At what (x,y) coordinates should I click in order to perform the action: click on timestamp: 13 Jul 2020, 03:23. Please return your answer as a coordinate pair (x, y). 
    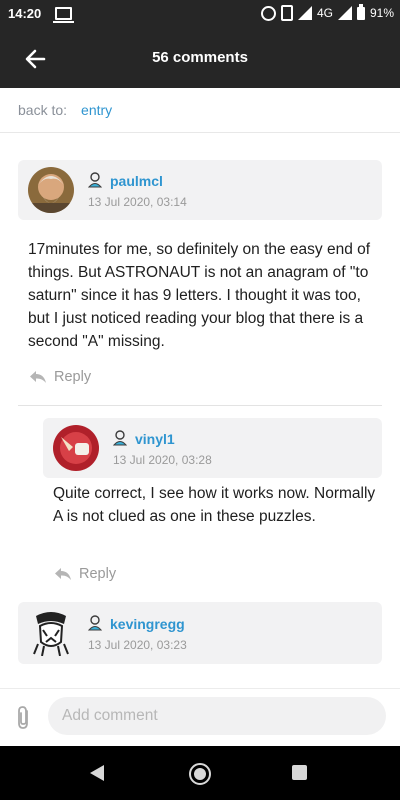
    Looking at the image, I should click on (137, 645).